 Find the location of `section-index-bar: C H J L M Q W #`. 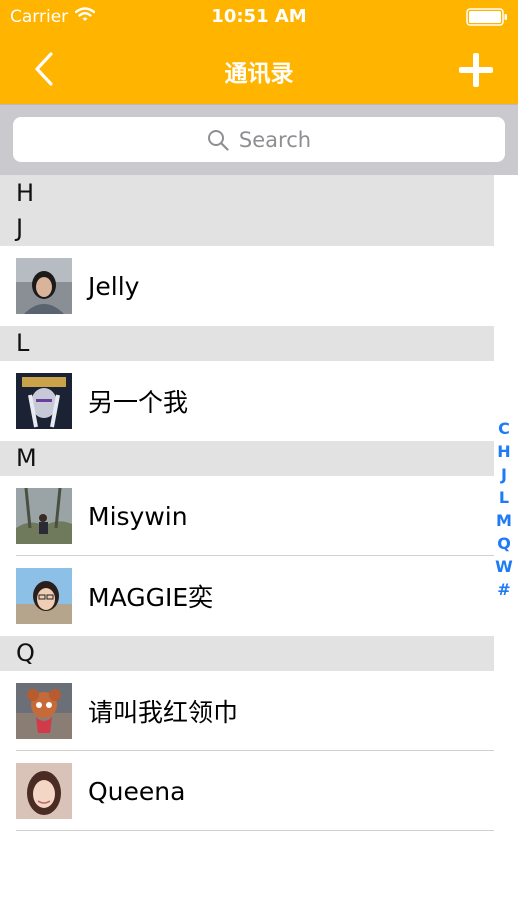

section-index-bar: C H J L M Q W # is located at coordinates (504, 509).